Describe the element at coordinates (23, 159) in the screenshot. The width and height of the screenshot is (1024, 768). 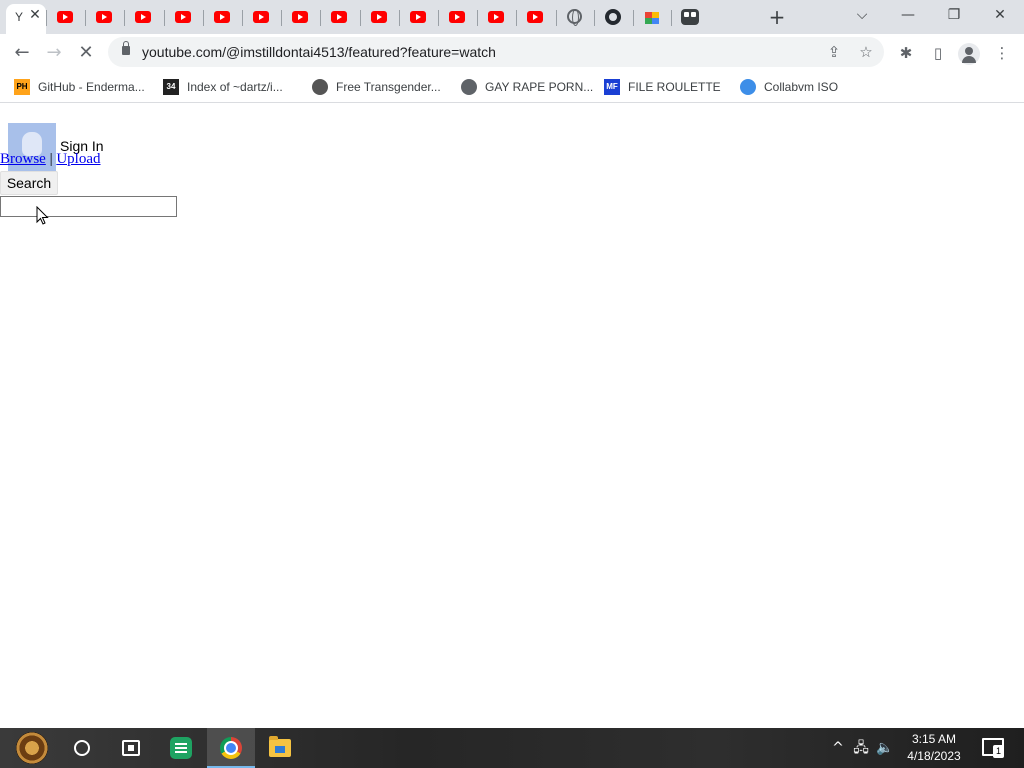
I see `browse-link: Browse` at that location.